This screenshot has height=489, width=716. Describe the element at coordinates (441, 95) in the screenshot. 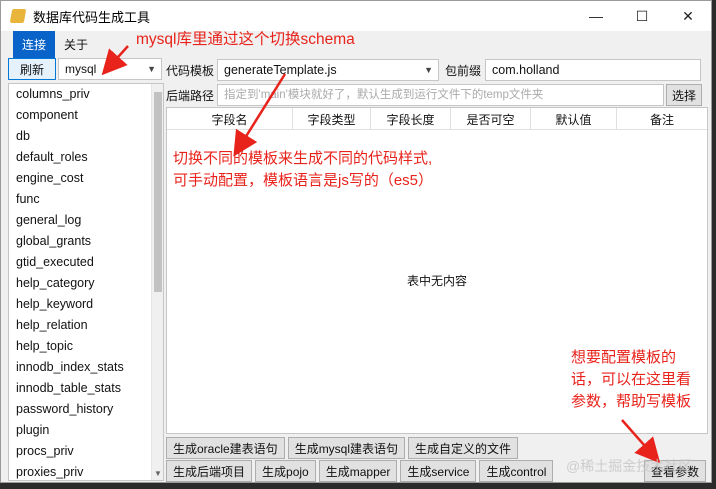

I see `path-input: 指定到'main'模块就好了，默认生成到运行文件下的temp文件夹` at that location.